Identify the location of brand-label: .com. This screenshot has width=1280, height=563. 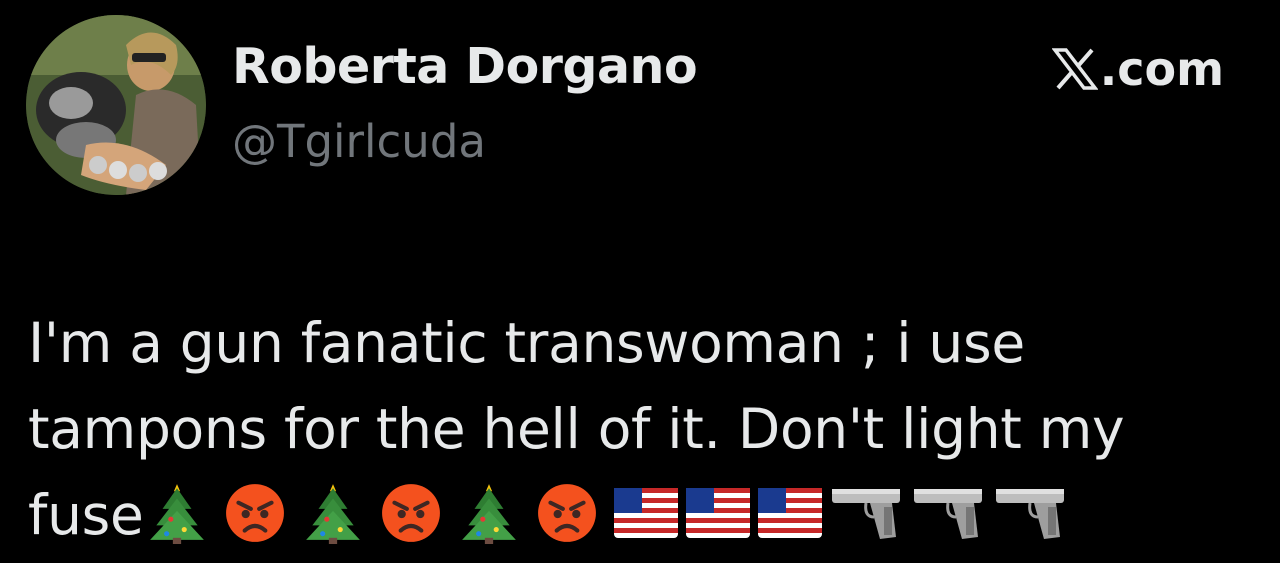
(1161, 69).